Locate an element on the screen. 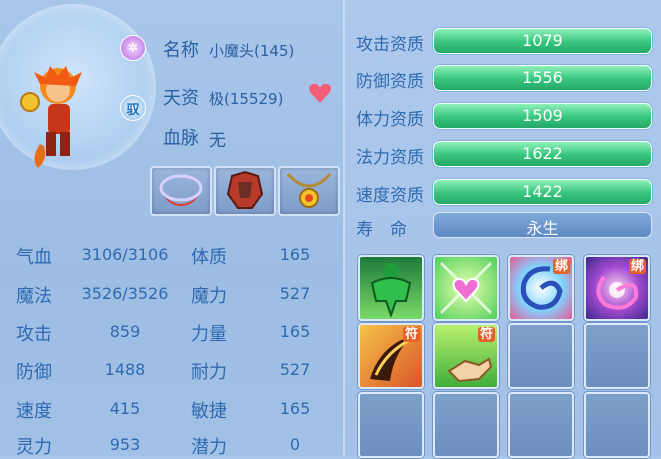 The height and width of the screenshot is (459, 661). speed-value: 415 is located at coordinates (125, 408).